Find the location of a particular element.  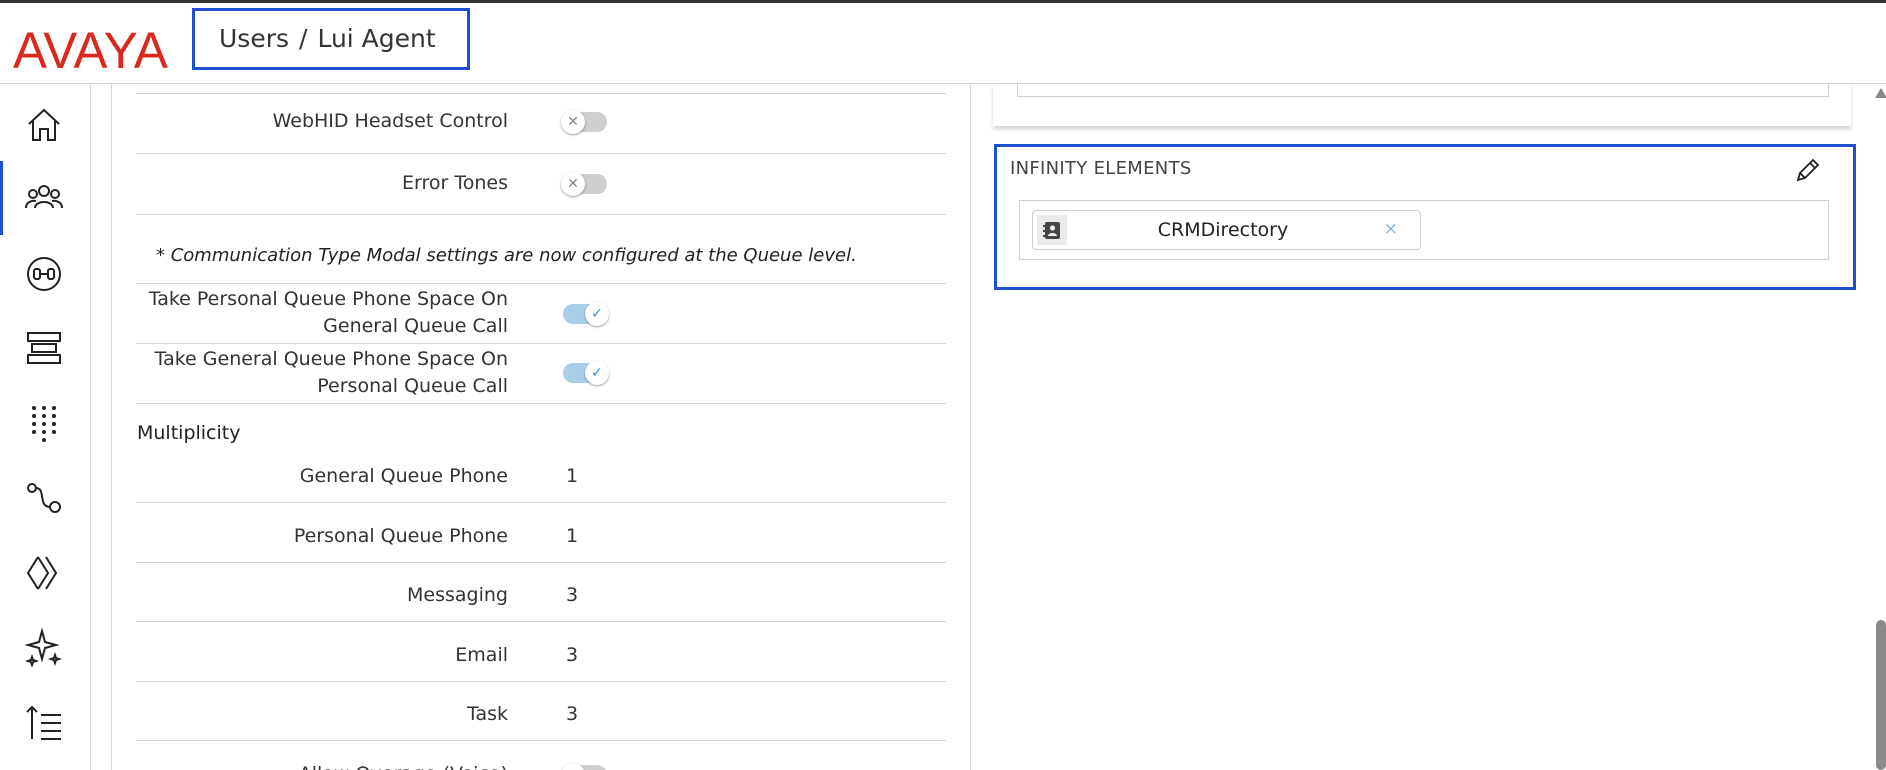

infinity-element-chip: CRMDirectory × is located at coordinates (1226, 230).